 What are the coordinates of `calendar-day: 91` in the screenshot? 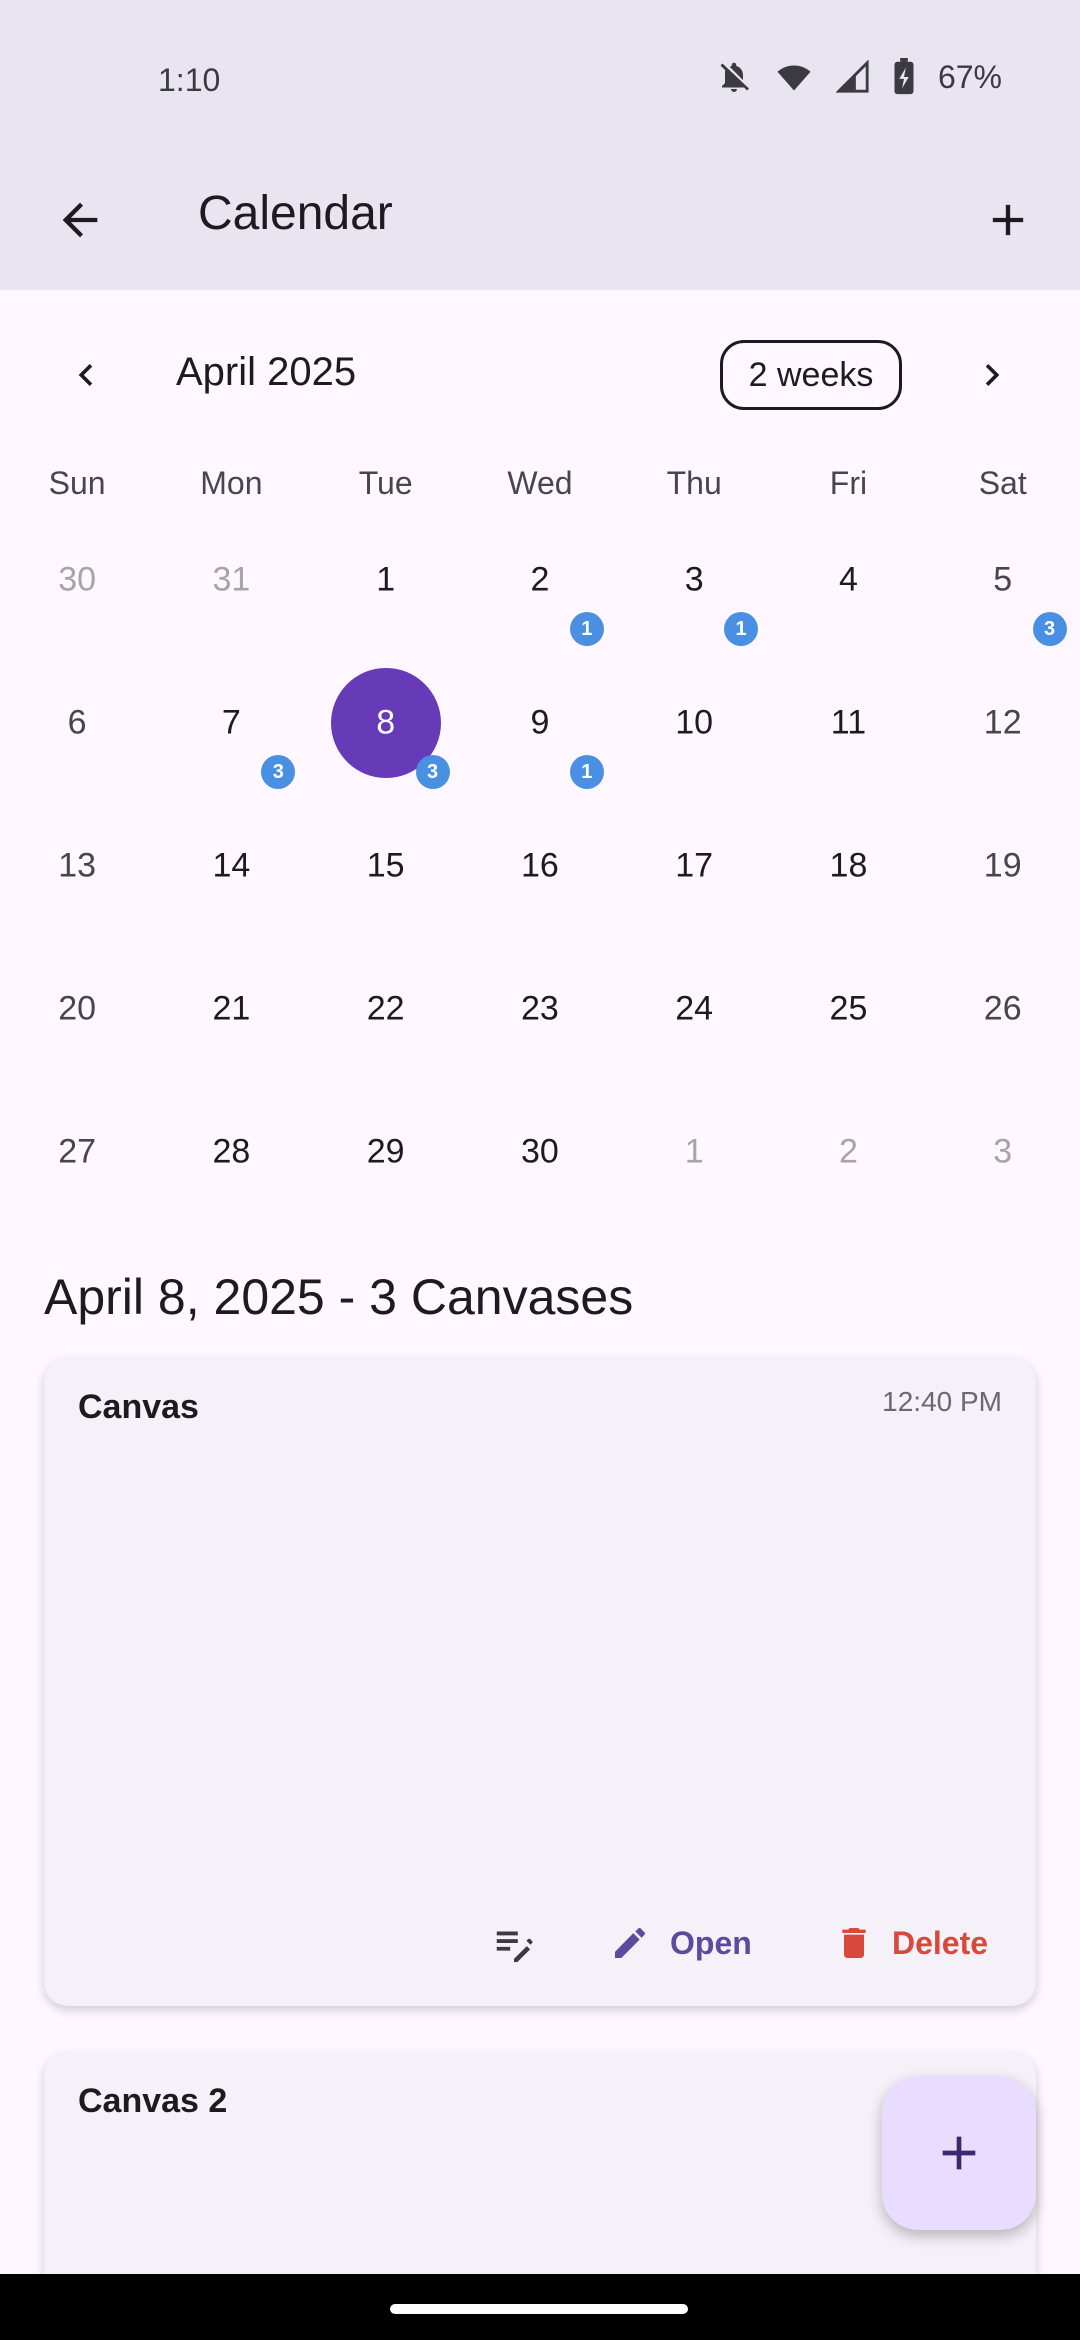 It's located at (540, 750).